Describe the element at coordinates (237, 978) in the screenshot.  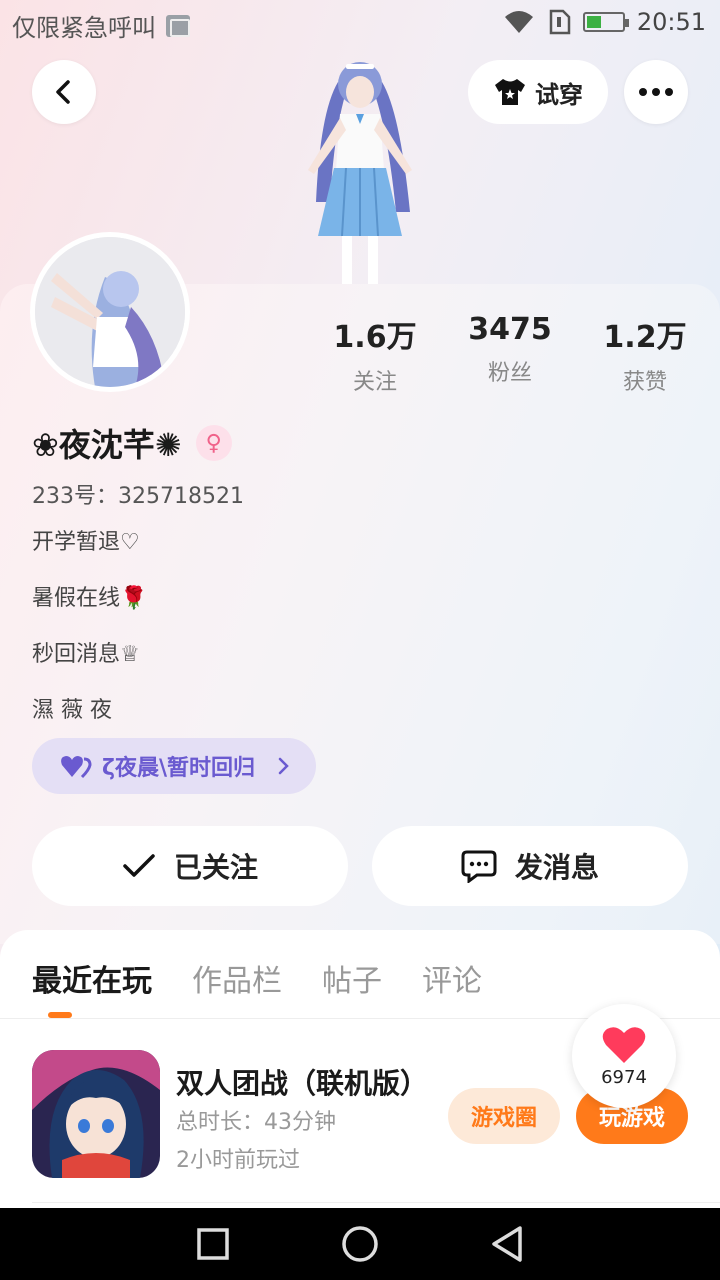
I see `tab-works: 作品栏` at that location.